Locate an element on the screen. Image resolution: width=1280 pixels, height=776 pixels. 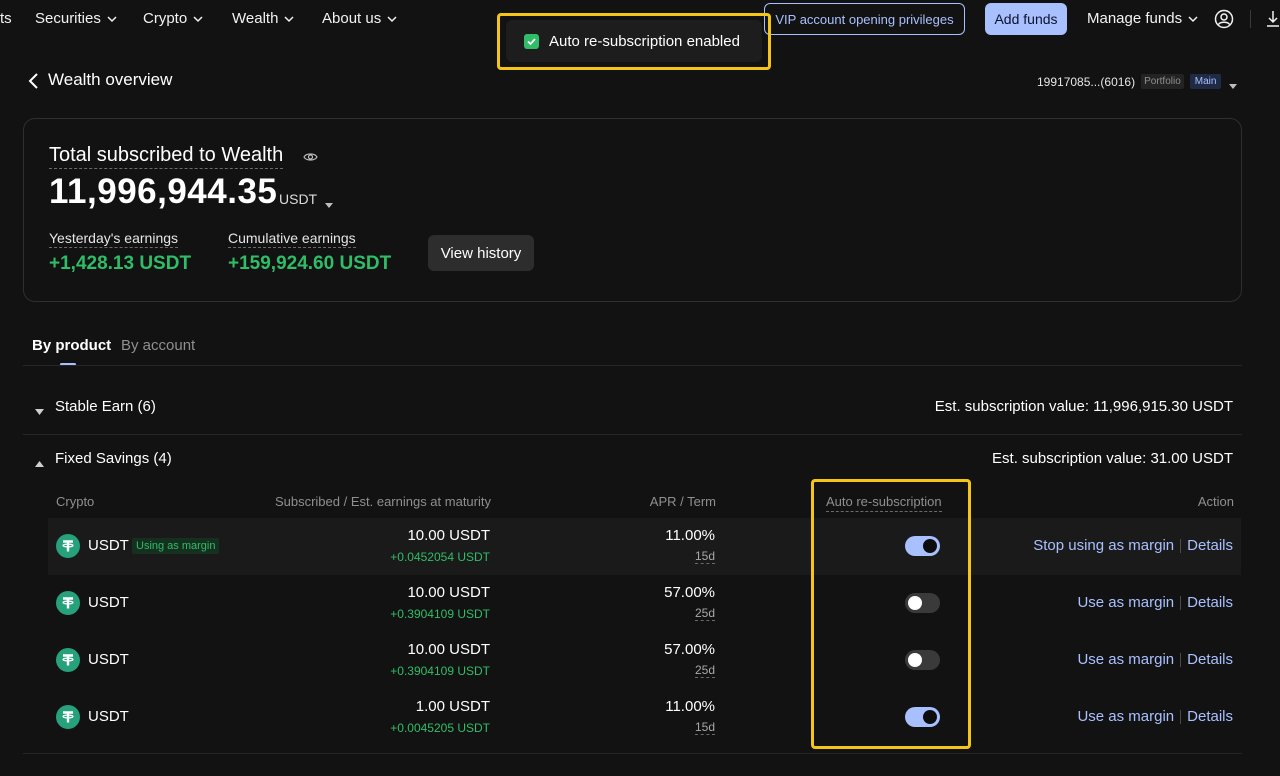
tabs-divider is located at coordinates (632, 365).